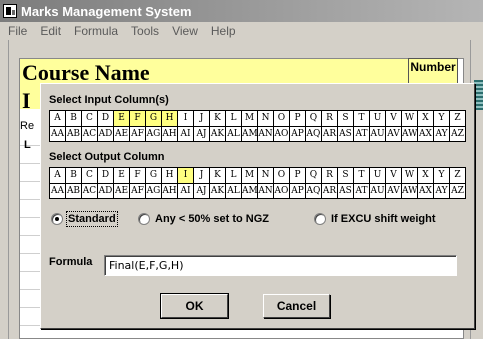  Describe the element at coordinates (90, 118) in the screenshot. I see `column-cell: C` at that location.